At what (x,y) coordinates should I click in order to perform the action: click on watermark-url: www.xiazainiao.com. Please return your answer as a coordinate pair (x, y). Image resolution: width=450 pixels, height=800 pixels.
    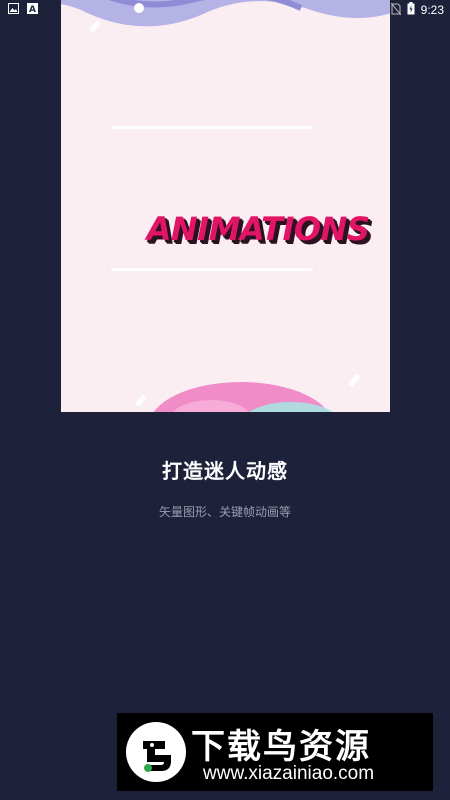
    Looking at the image, I should click on (289, 773).